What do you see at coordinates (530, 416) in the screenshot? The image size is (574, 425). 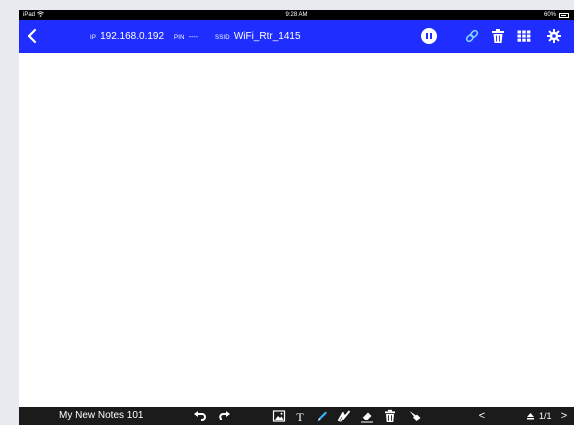 I see `eject-icon` at bounding box center [530, 416].